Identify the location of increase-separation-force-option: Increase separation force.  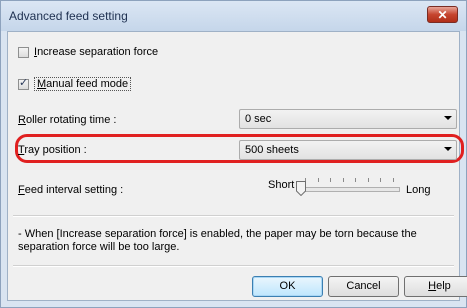
(88, 52).